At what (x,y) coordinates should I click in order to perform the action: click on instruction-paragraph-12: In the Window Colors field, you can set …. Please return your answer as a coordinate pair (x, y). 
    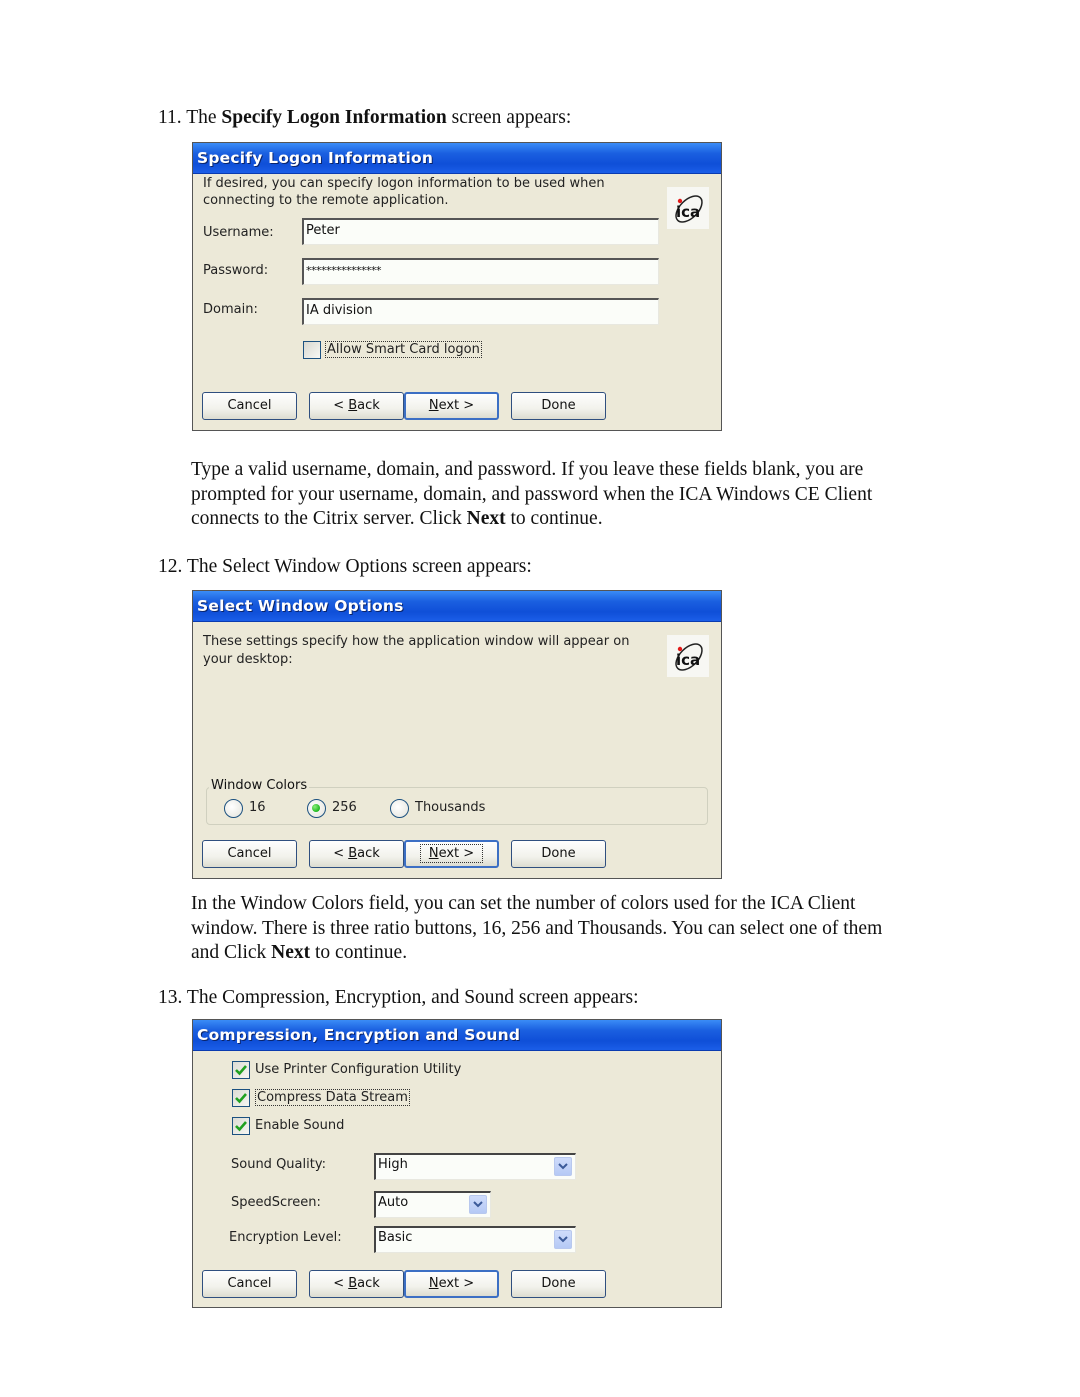
    Looking at the image, I should click on (537, 928).